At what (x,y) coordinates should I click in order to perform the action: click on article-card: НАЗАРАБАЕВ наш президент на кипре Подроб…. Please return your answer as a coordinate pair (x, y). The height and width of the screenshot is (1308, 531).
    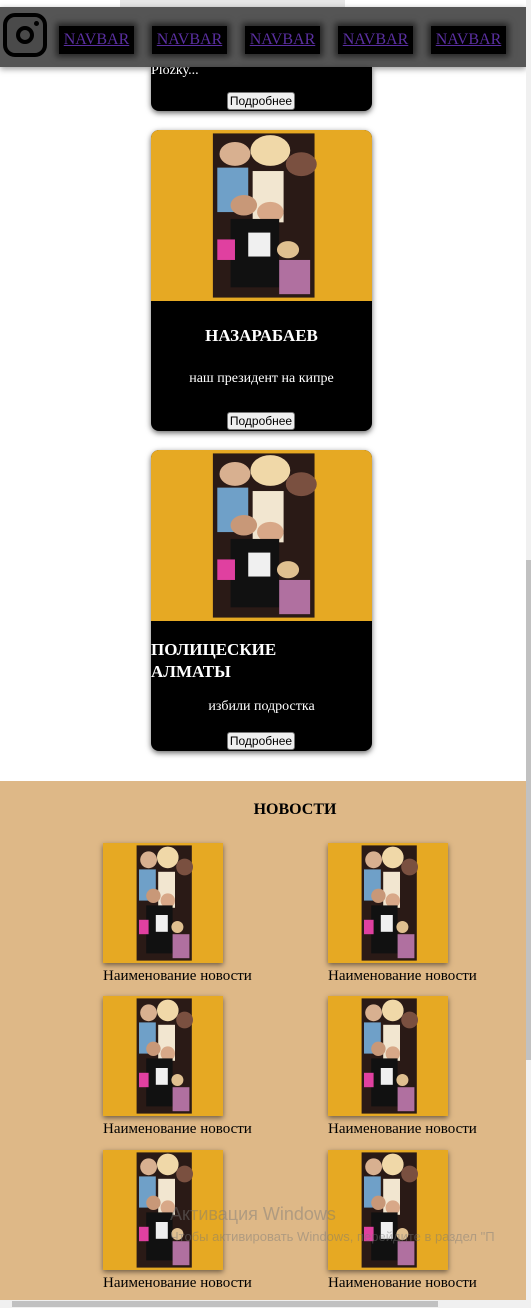
    Looking at the image, I should click on (261, 280).